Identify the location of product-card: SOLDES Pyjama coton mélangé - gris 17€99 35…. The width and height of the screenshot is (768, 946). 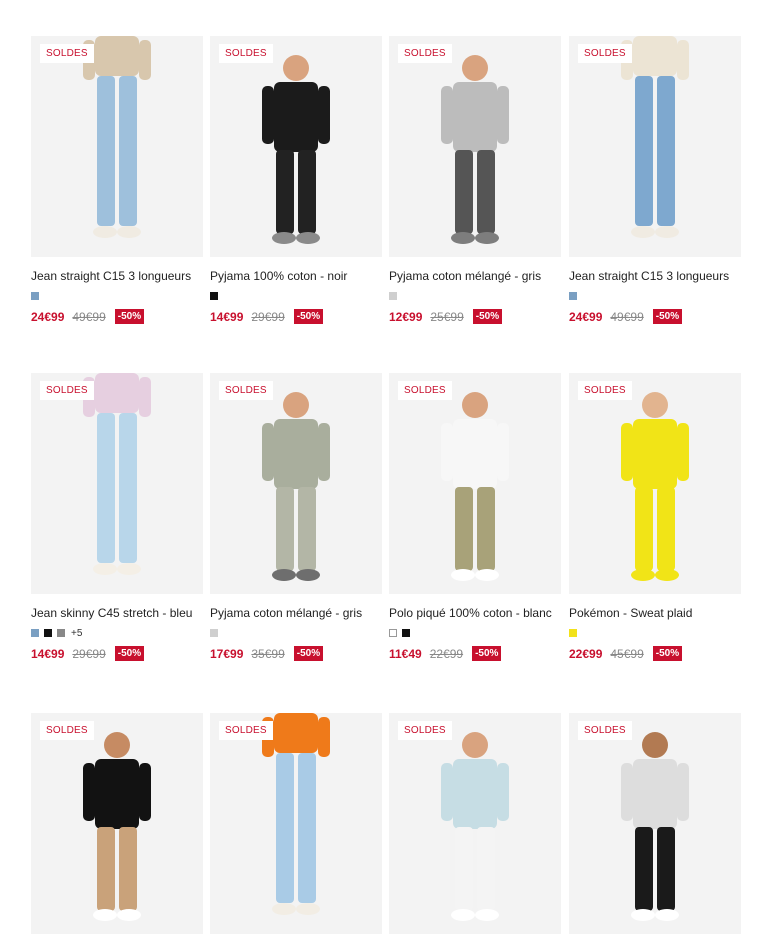
(296, 517).